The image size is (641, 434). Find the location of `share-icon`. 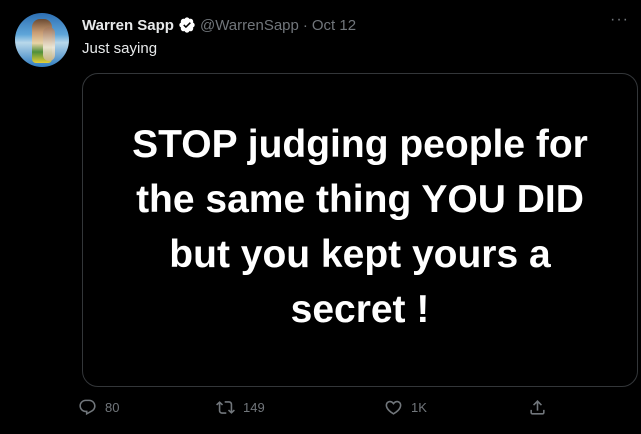

share-icon is located at coordinates (537, 407).